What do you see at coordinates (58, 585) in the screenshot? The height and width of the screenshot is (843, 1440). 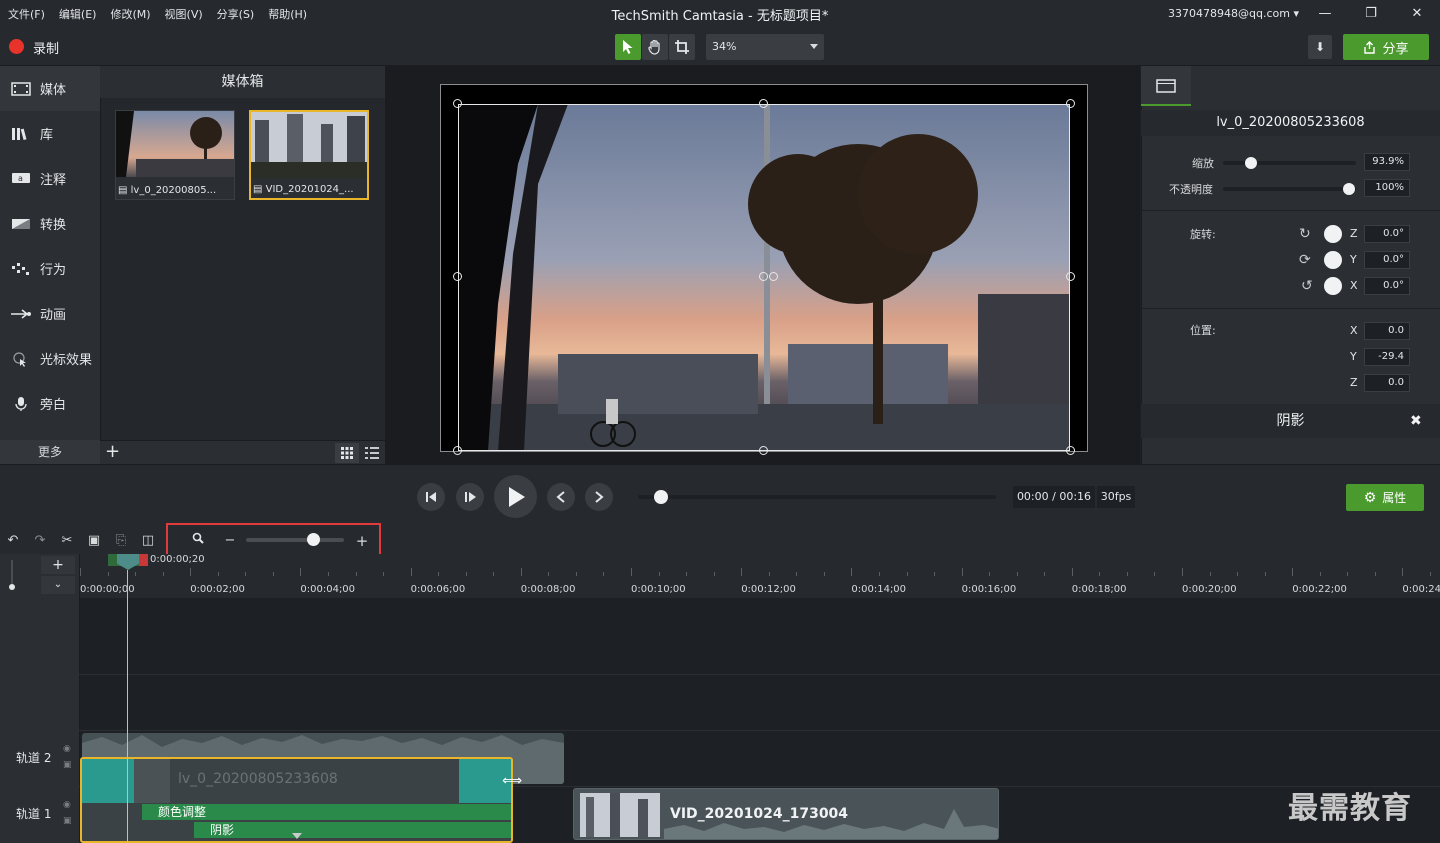 I see `chevron-down-icon: ⌄` at bounding box center [58, 585].